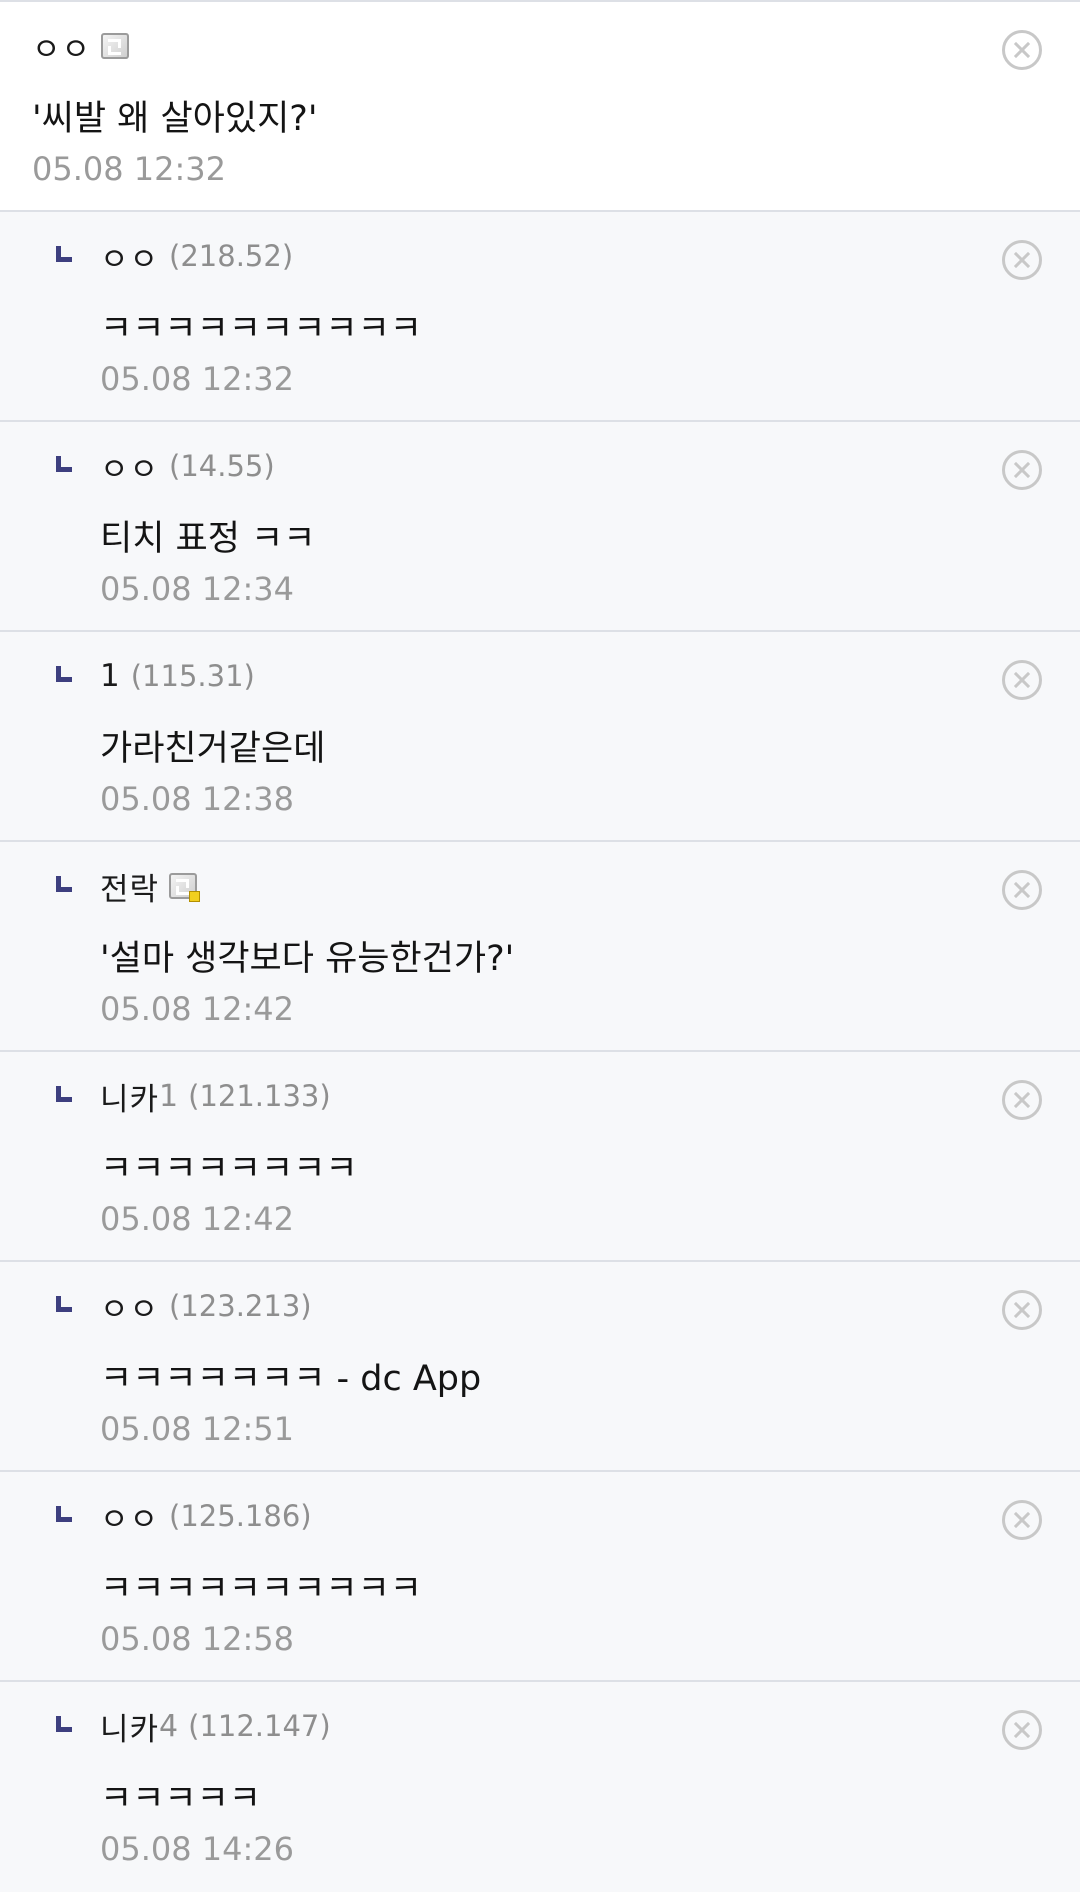 This screenshot has height=1892, width=1080. Describe the element at coordinates (169, 1096) in the screenshot. I see `nickname-suffix: 1` at that location.